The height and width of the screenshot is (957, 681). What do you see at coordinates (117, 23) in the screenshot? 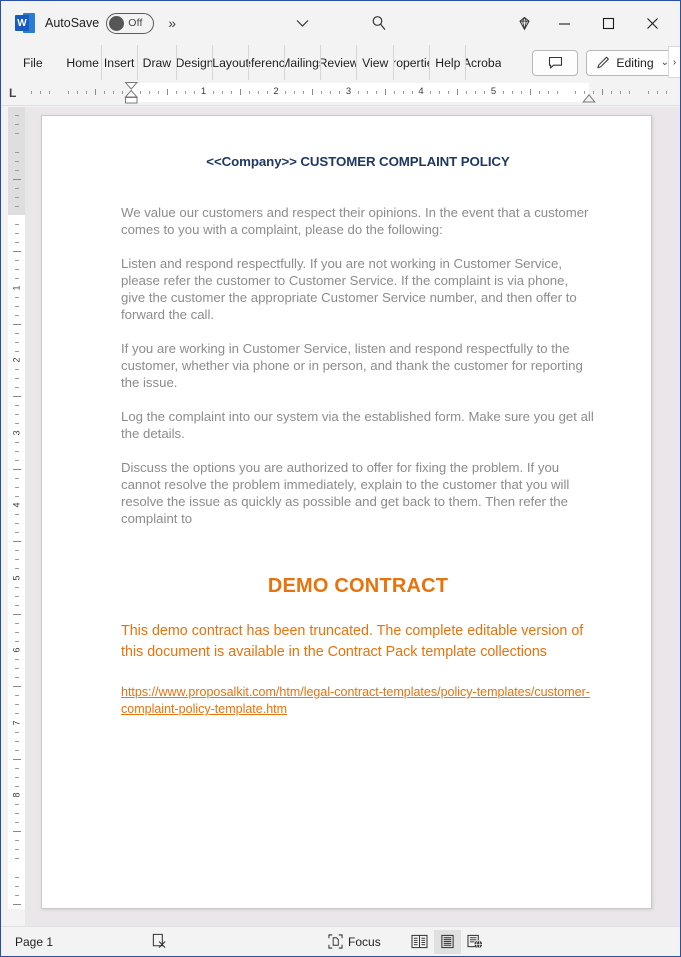
I see `autosave-toggle-knob` at bounding box center [117, 23].